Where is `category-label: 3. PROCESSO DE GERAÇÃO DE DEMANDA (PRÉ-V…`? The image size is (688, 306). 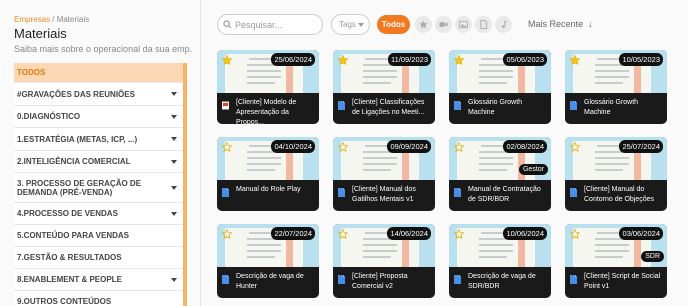 category-label: 3. PROCESSO DE GERAÇÃO DE DEMANDA (PRÉ-V… is located at coordinates (79, 187).